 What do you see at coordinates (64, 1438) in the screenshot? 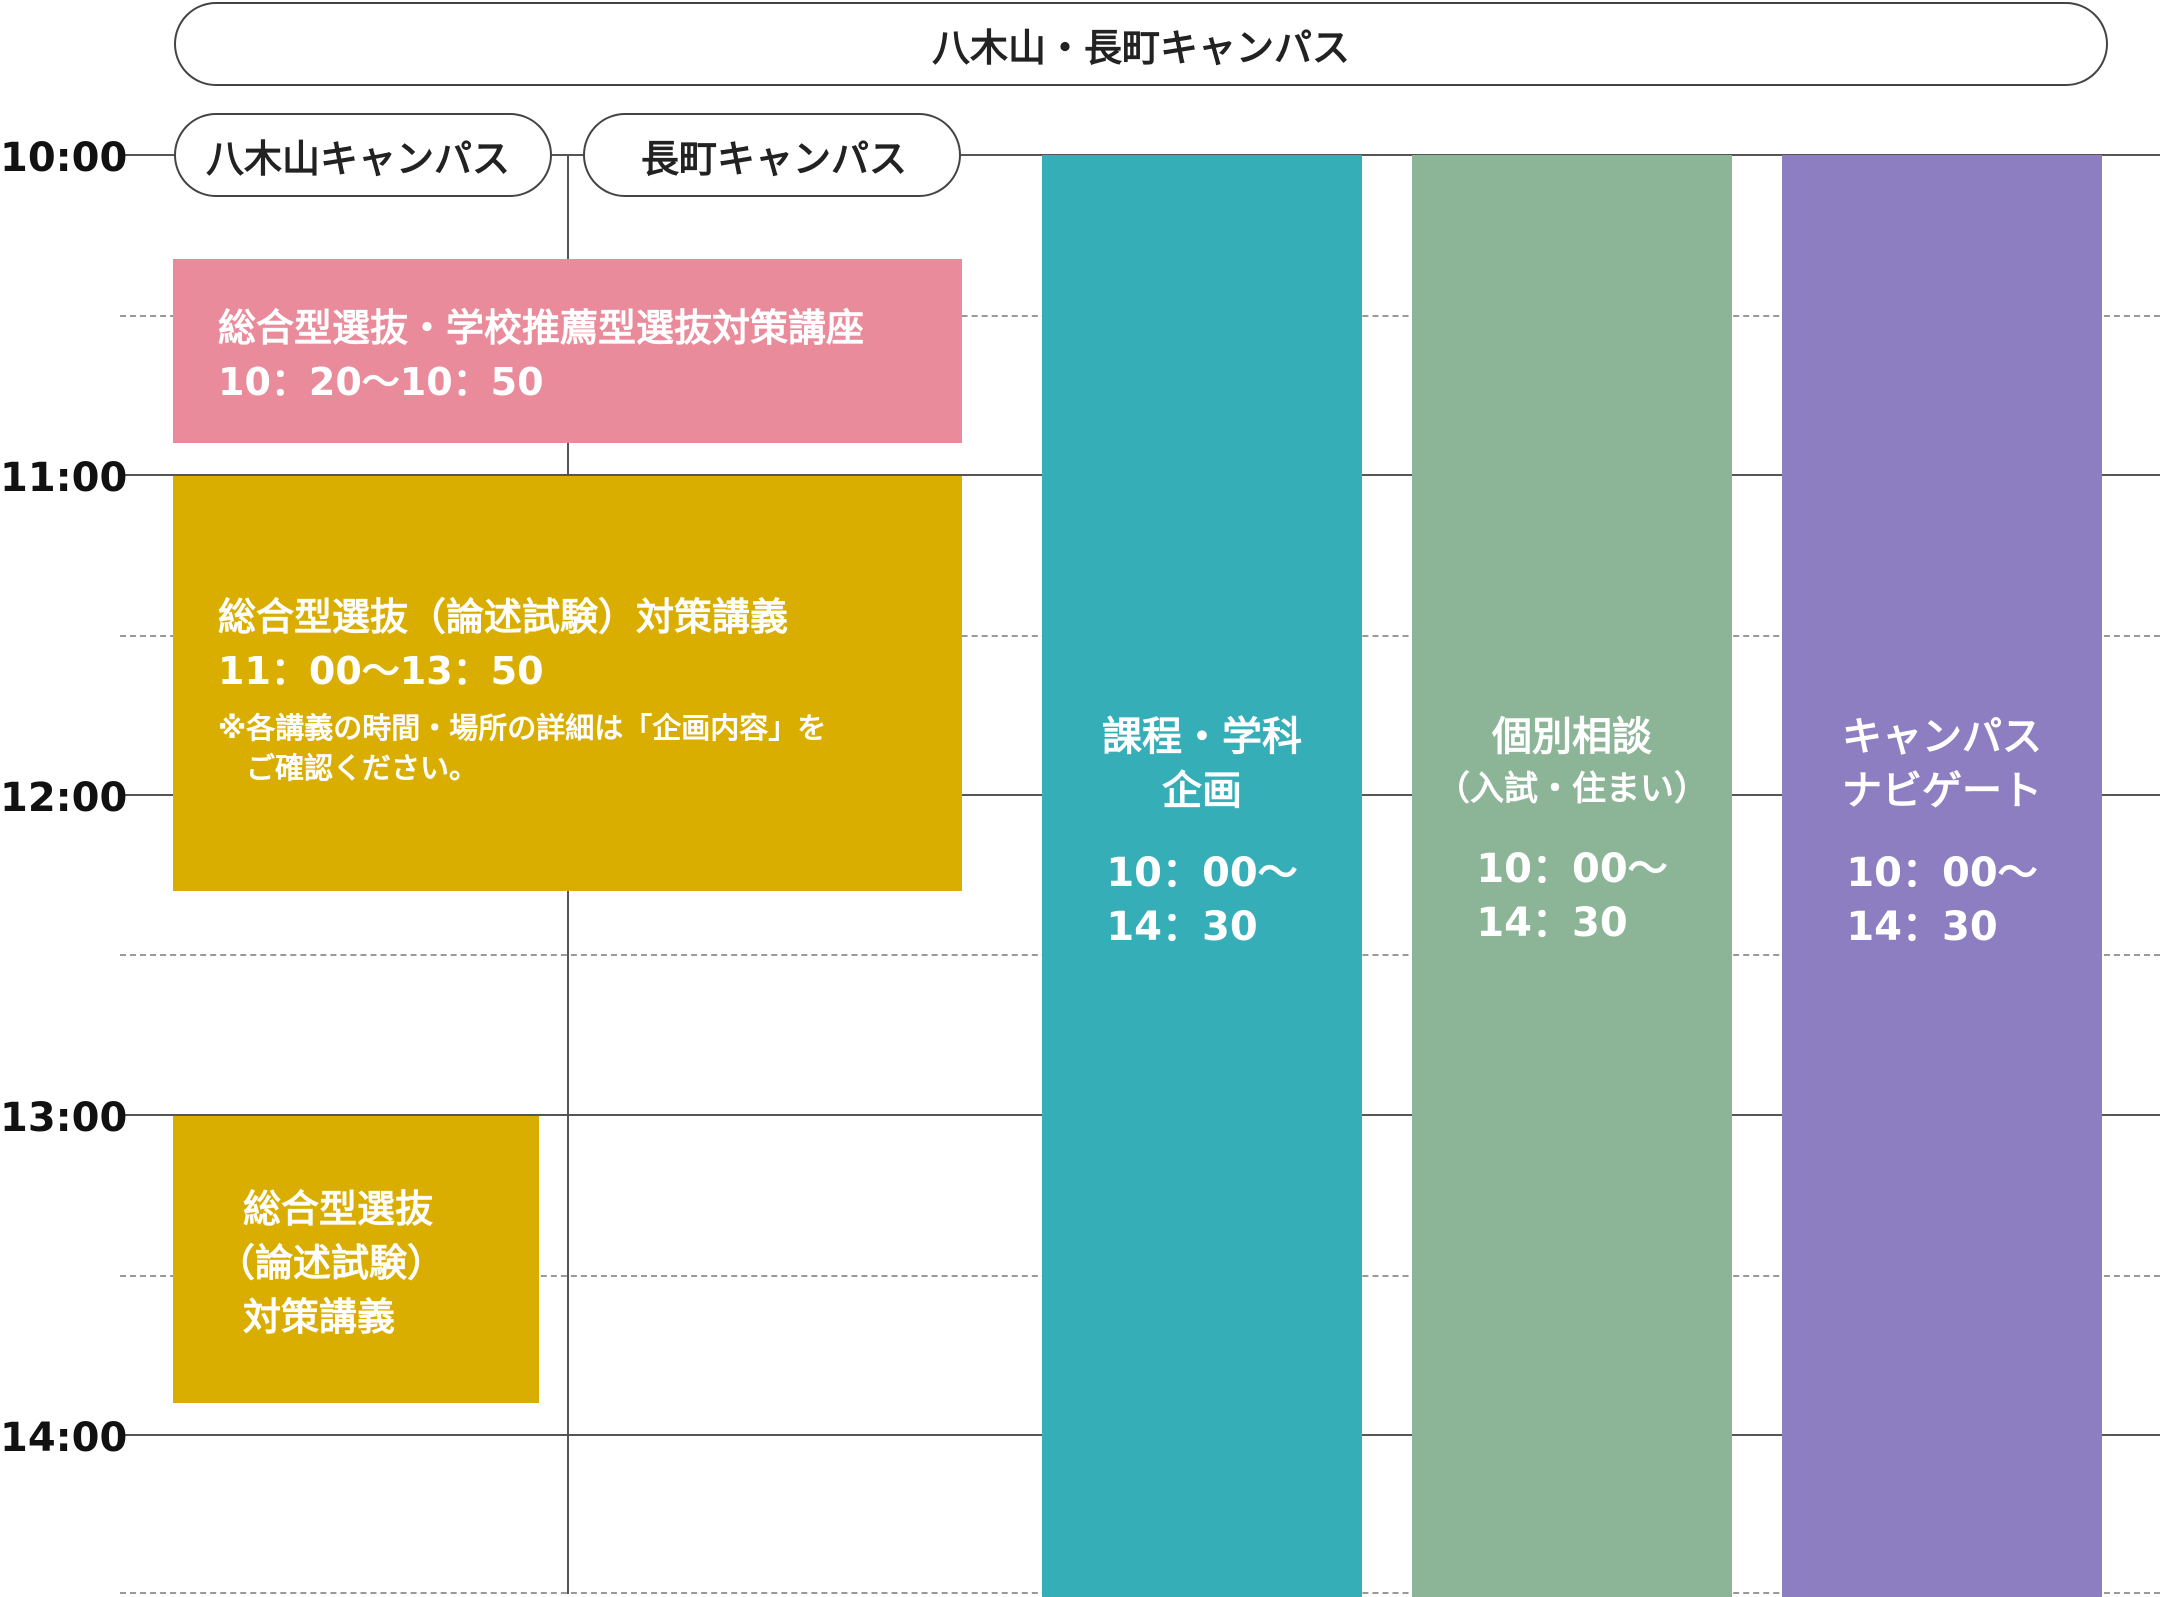
I see `time-label-14: 14:00` at bounding box center [64, 1438].